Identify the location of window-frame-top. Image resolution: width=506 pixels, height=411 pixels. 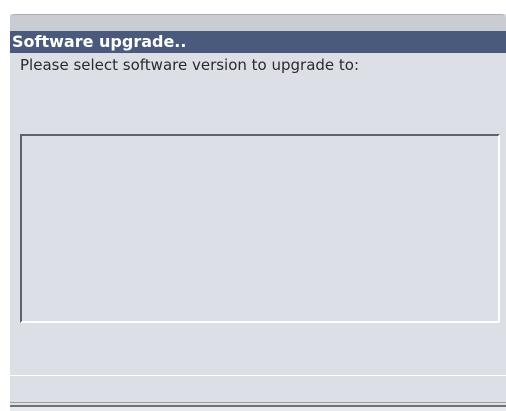
(258, 22).